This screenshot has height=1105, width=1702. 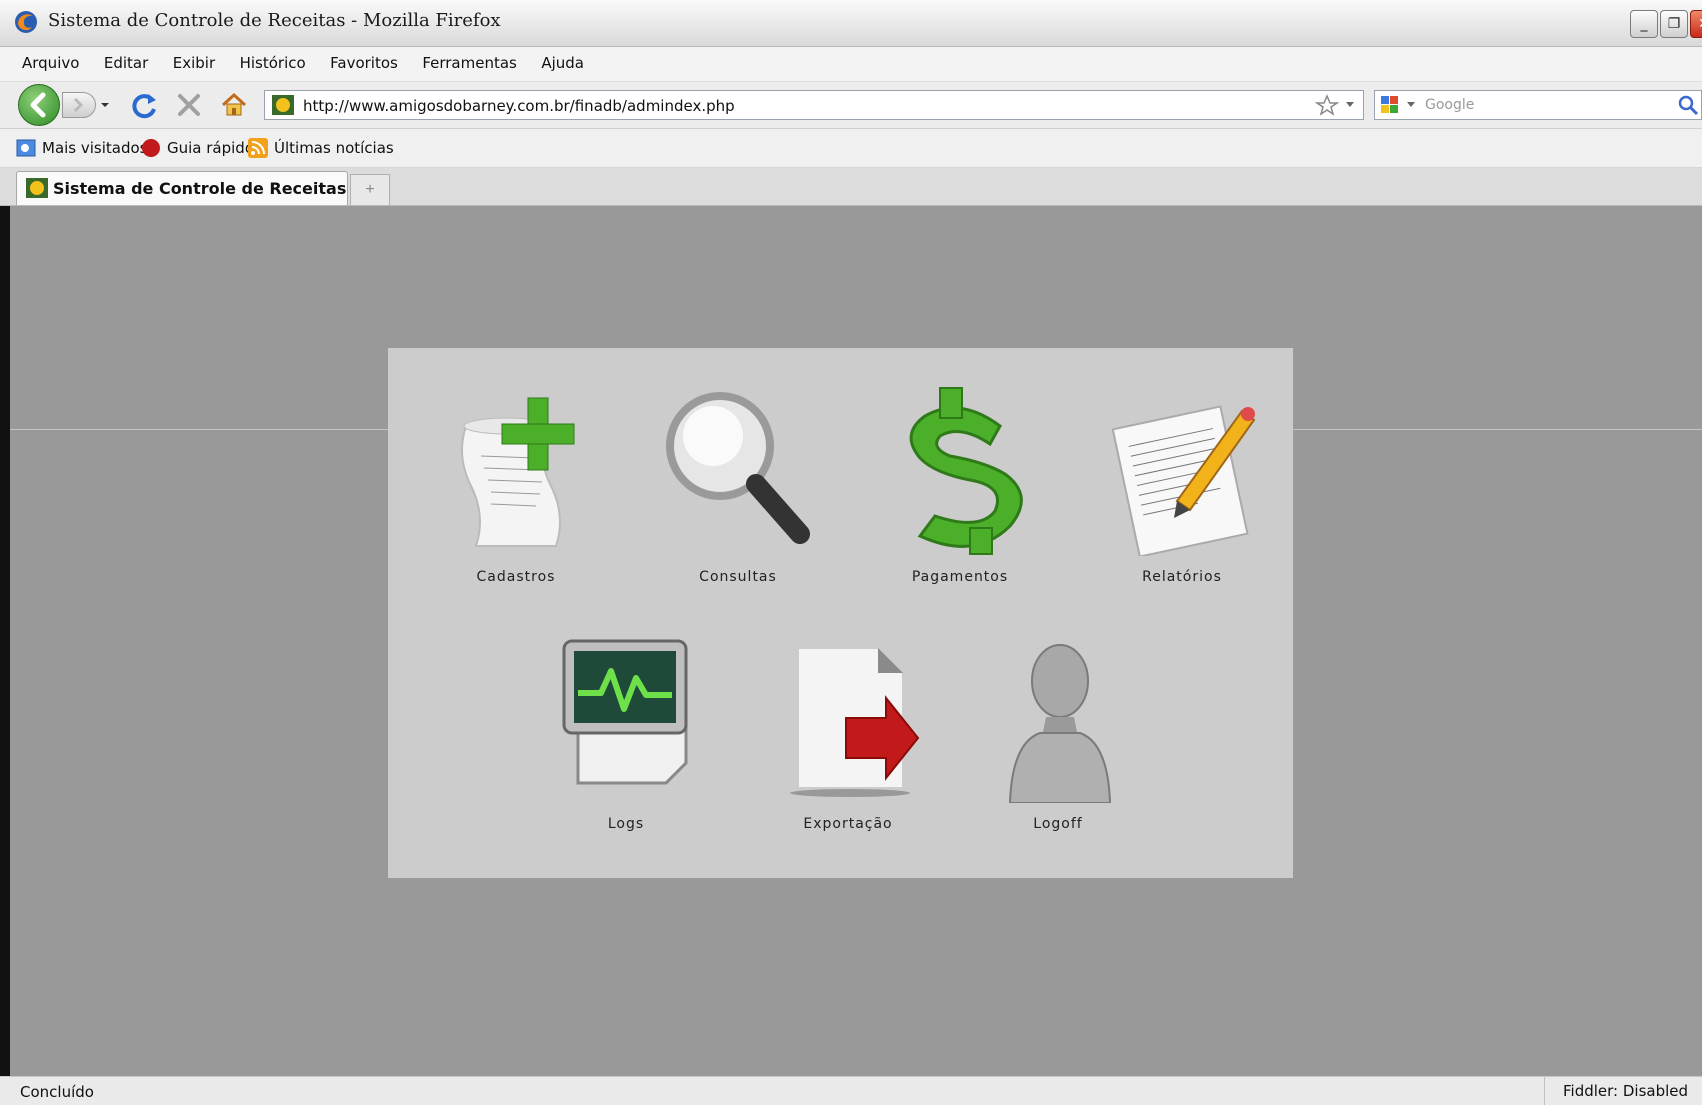 What do you see at coordinates (334, 148) in the screenshot?
I see `bookmark-ultimas-noticias: Últimas notícias` at bounding box center [334, 148].